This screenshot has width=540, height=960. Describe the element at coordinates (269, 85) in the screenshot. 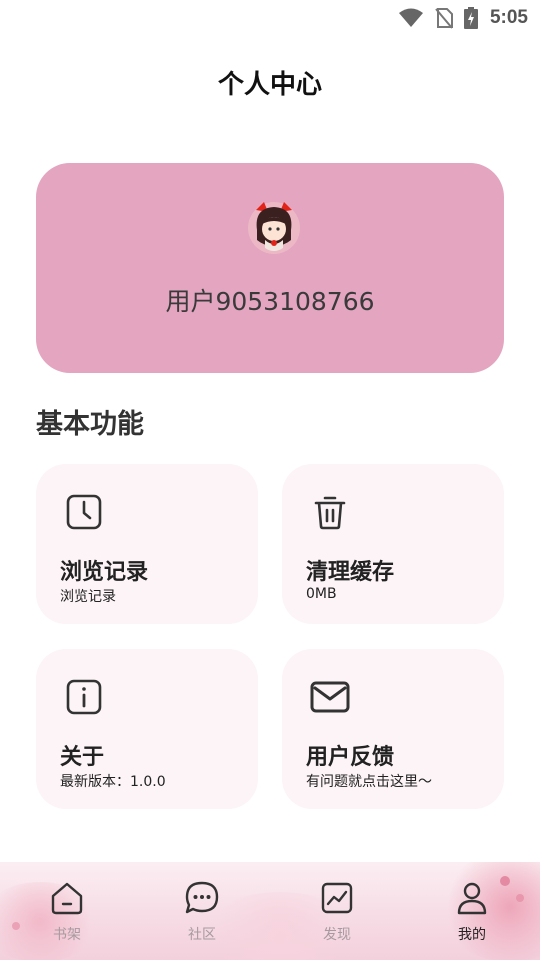

I see `page-title: 个人中心` at that location.